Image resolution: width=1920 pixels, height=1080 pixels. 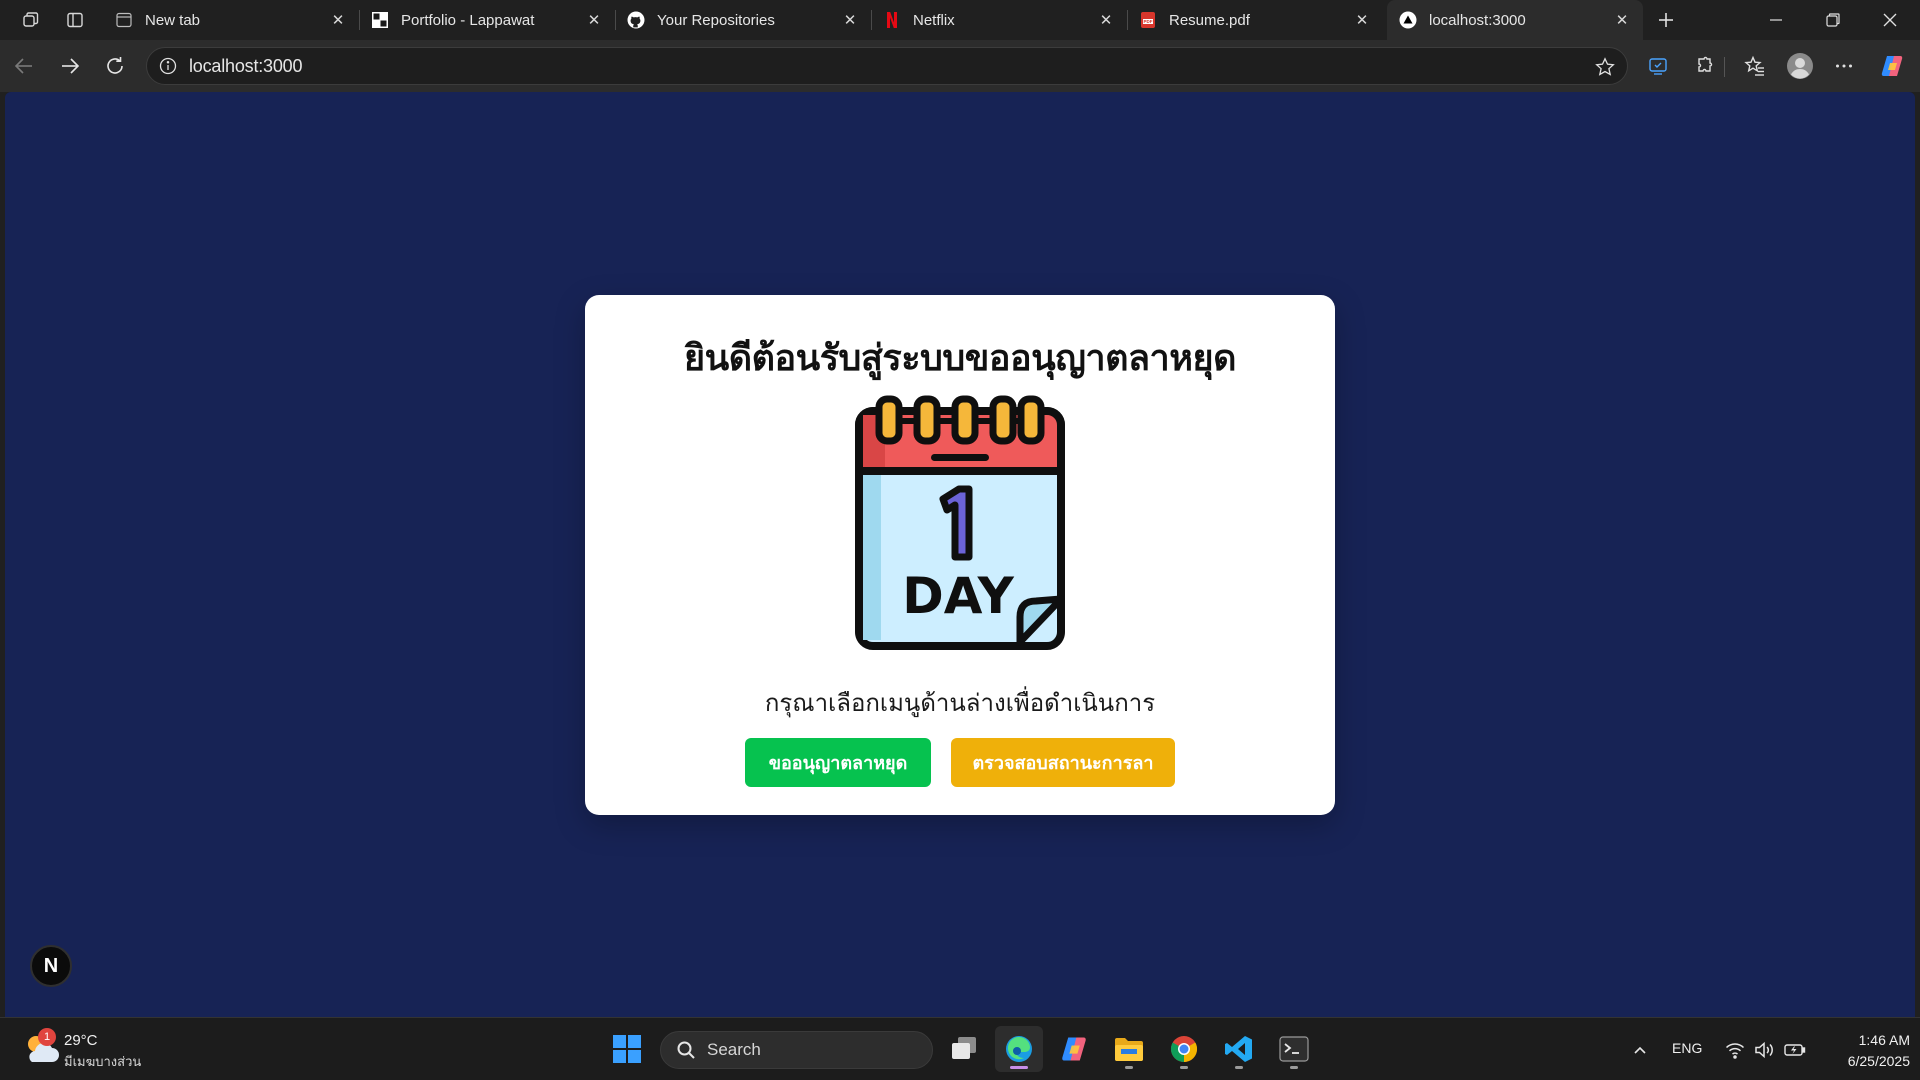 I want to click on system-clock: 1:46 AM 6/25/2025, so click(x=1860, y=1051).